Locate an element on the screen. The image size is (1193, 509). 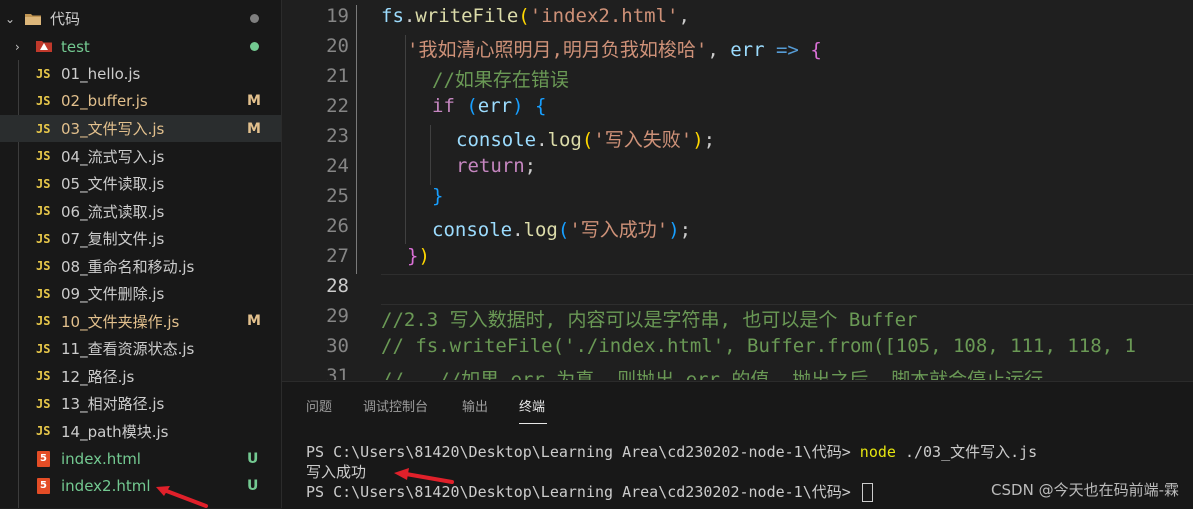
code-line-20: '我如清心照明月,明月负我如梭哈', err => { is located at coordinates (614, 50).